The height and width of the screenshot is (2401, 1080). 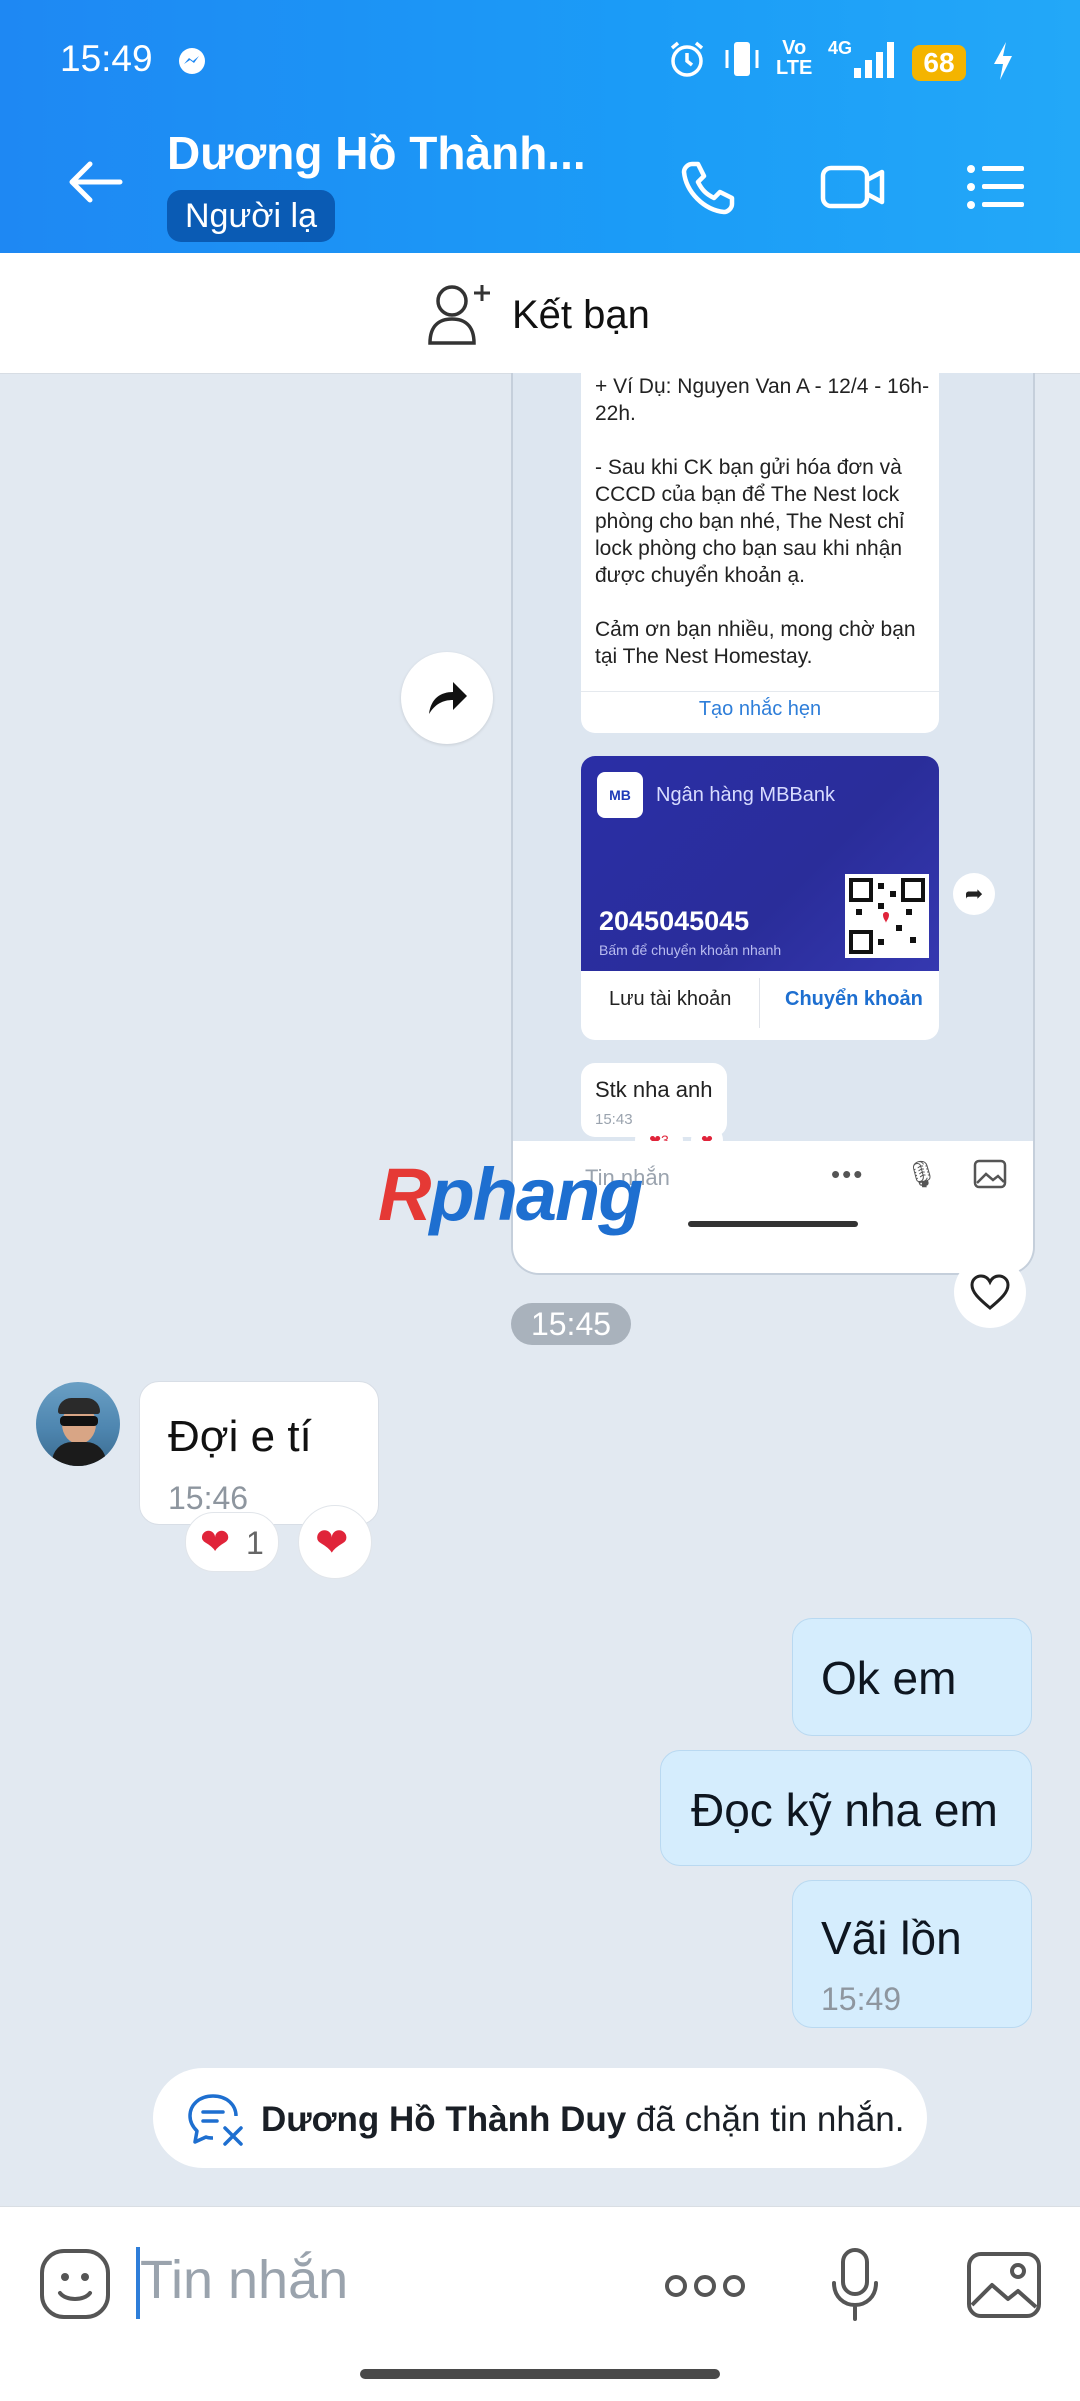 I want to click on signal-icon, so click(x=874, y=60).